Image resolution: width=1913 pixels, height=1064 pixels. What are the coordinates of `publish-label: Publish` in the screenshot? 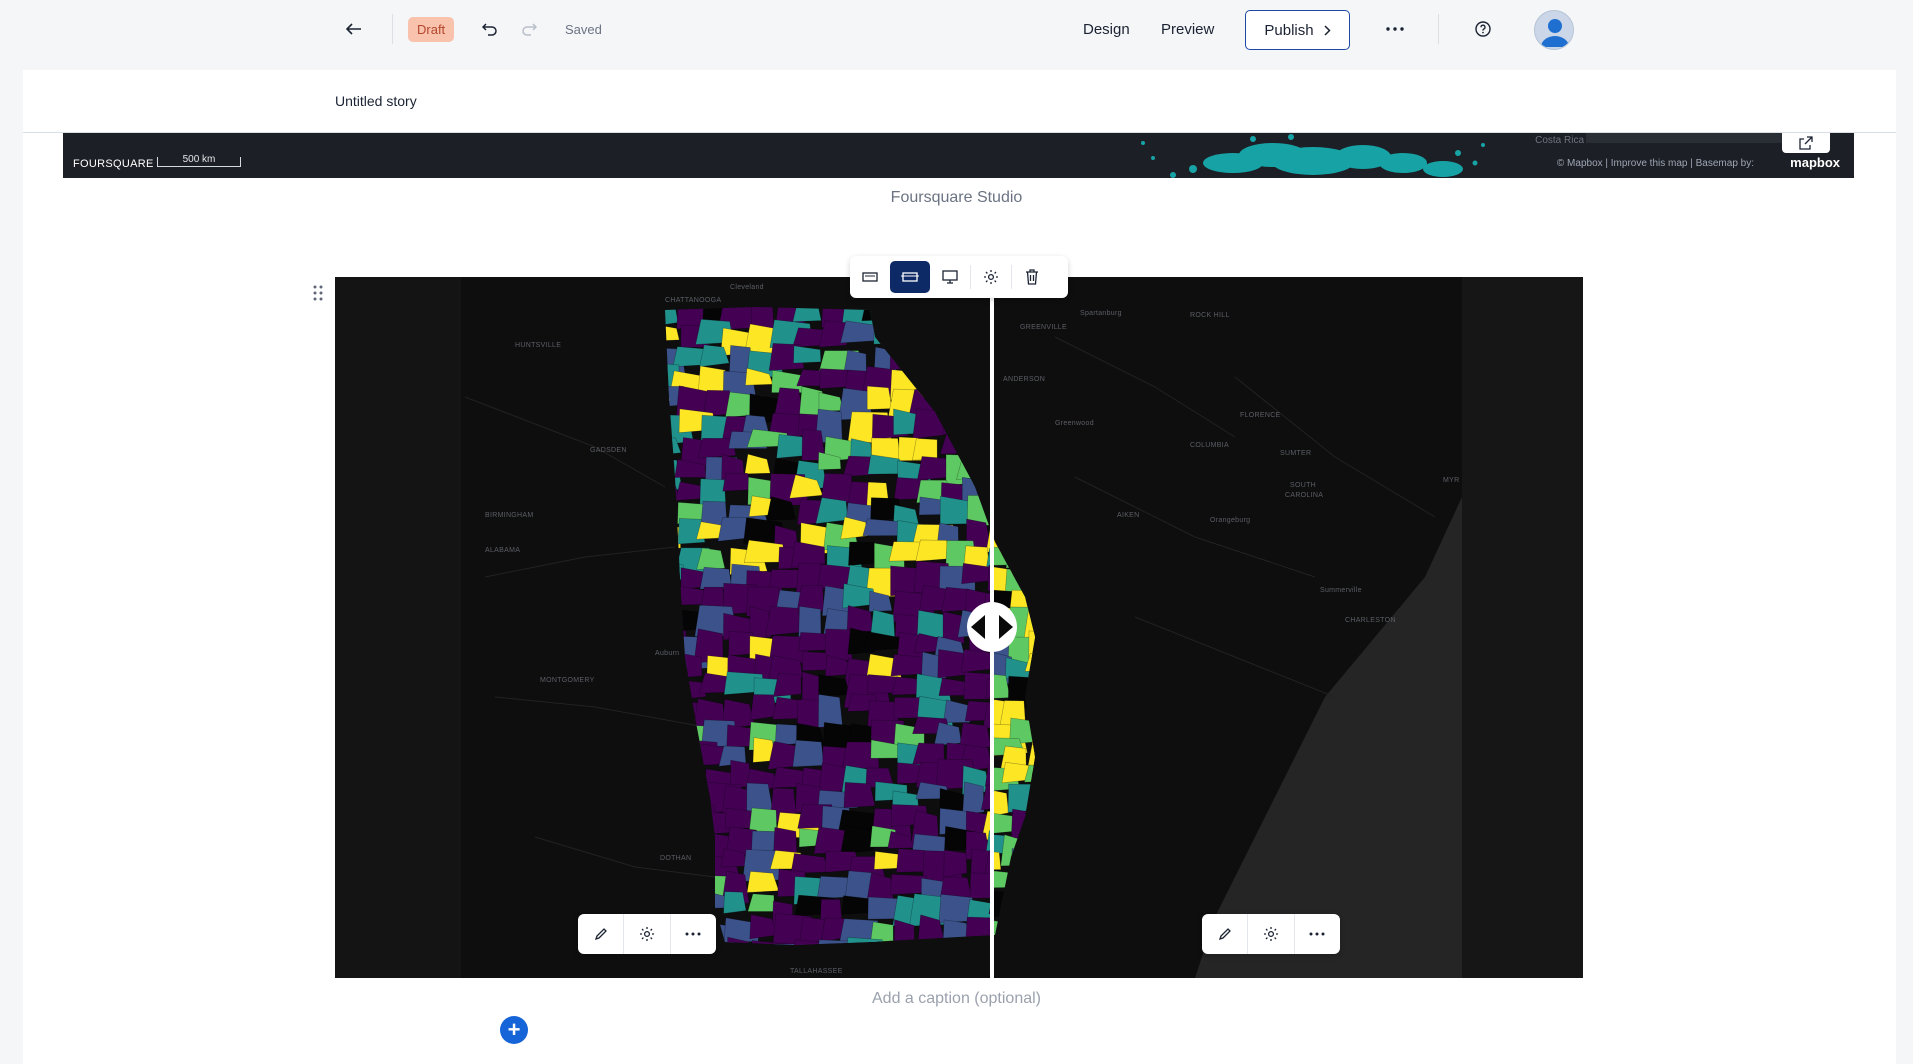 It's located at (1289, 30).